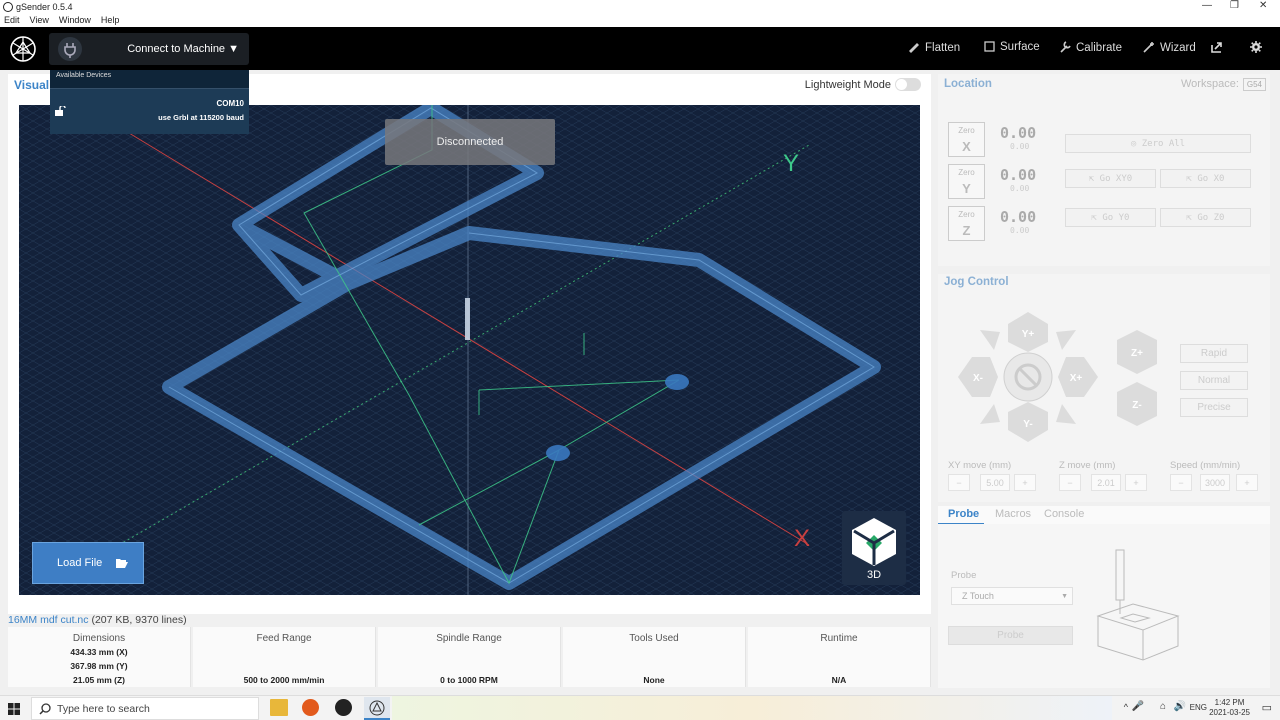  I want to click on xy-decrease-button: −, so click(959, 482).